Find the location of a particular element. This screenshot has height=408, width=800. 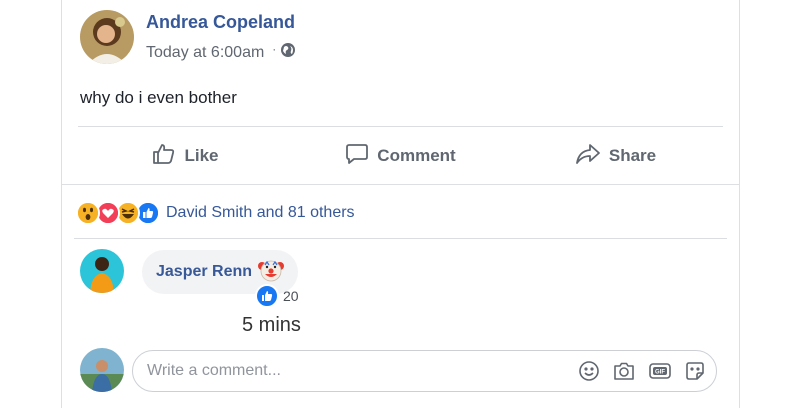

commenter-avatar is located at coordinates (102, 271).